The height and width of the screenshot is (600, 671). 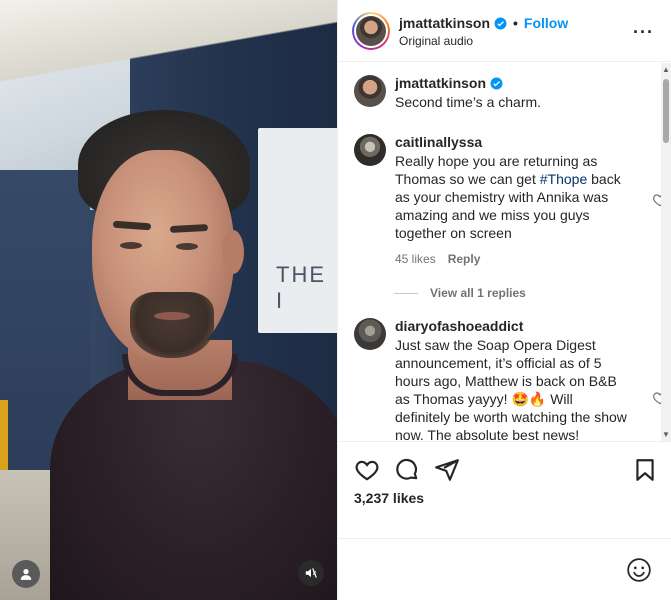 I want to click on replies-line, so click(x=406, y=293).